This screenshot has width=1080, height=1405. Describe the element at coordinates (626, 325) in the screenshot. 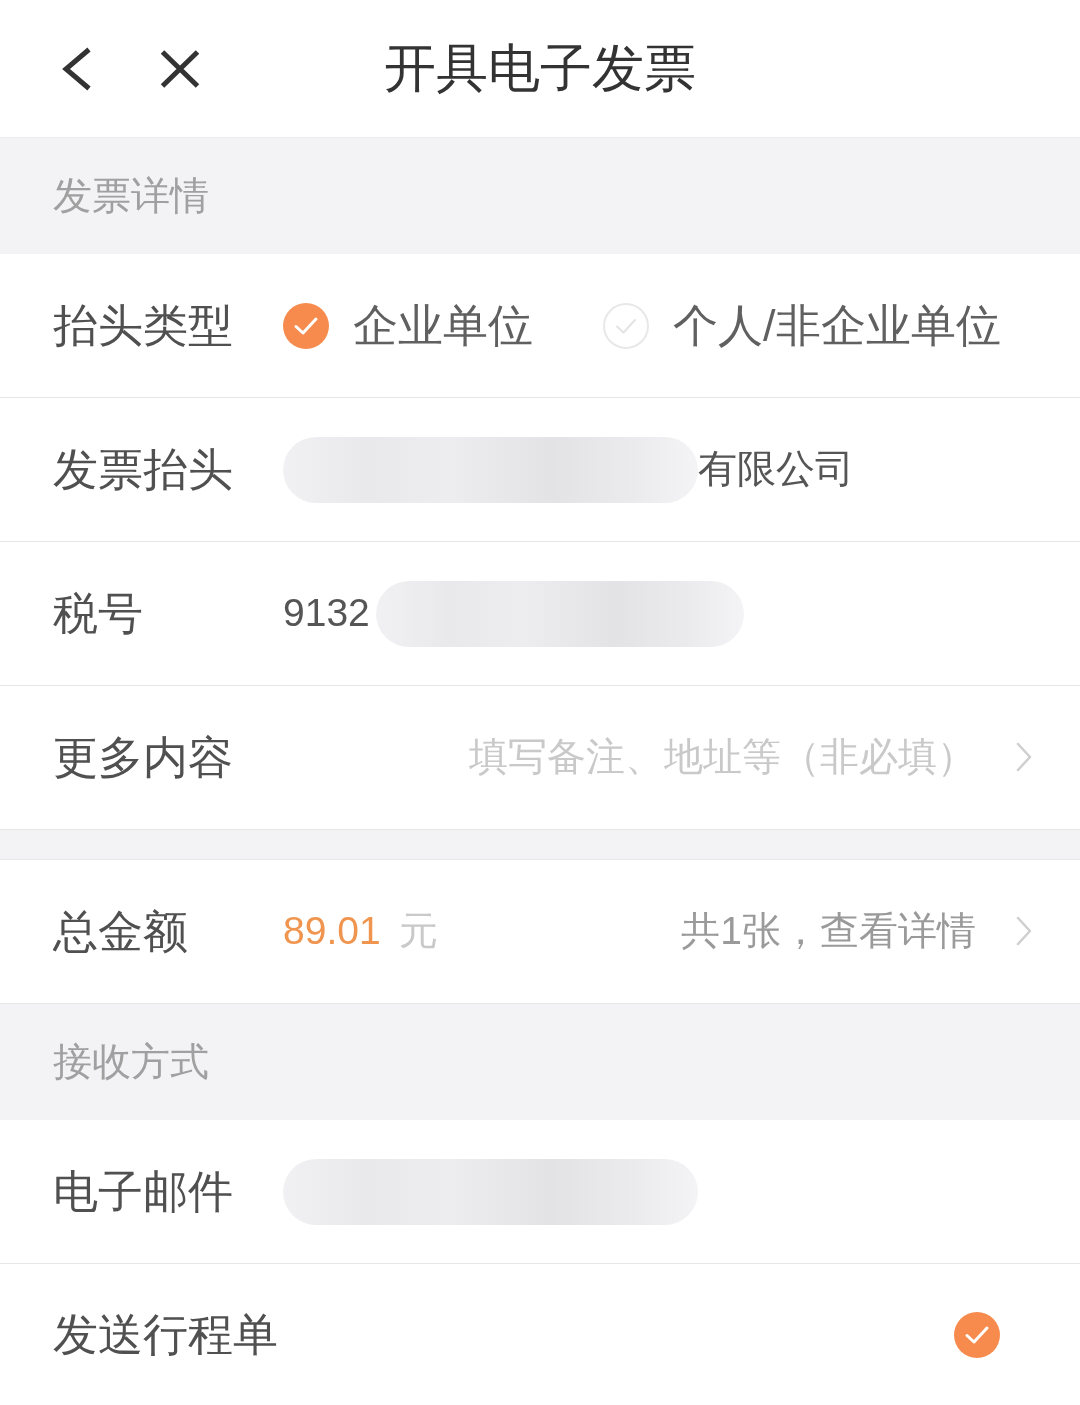

I see `unchecked-circle-icon` at that location.